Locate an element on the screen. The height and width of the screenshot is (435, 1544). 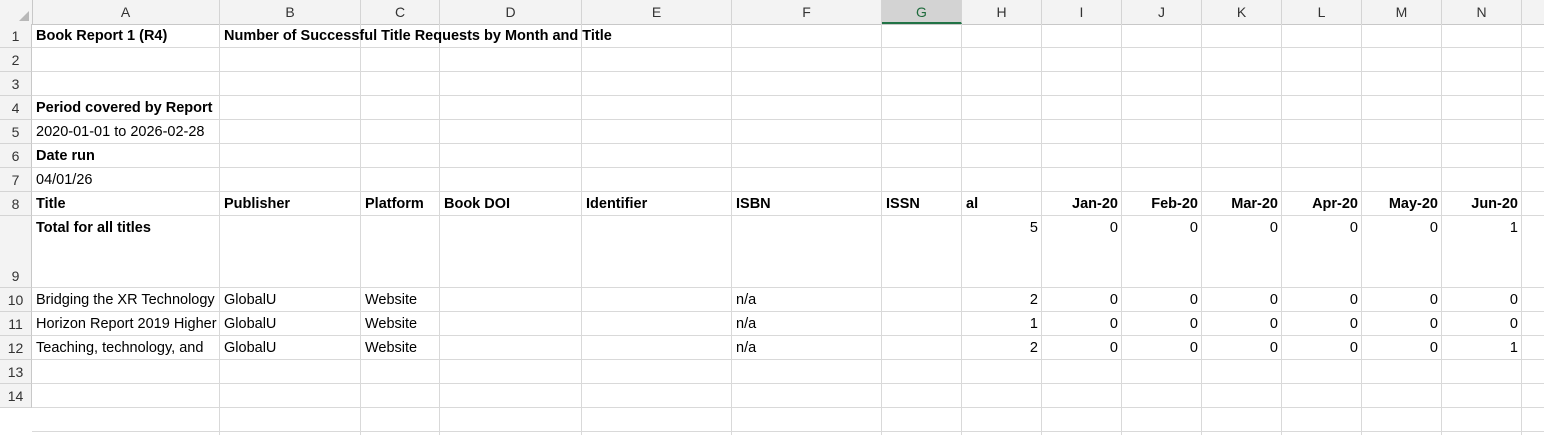
date-run-label-cell: Date run is located at coordinates (126, 156).